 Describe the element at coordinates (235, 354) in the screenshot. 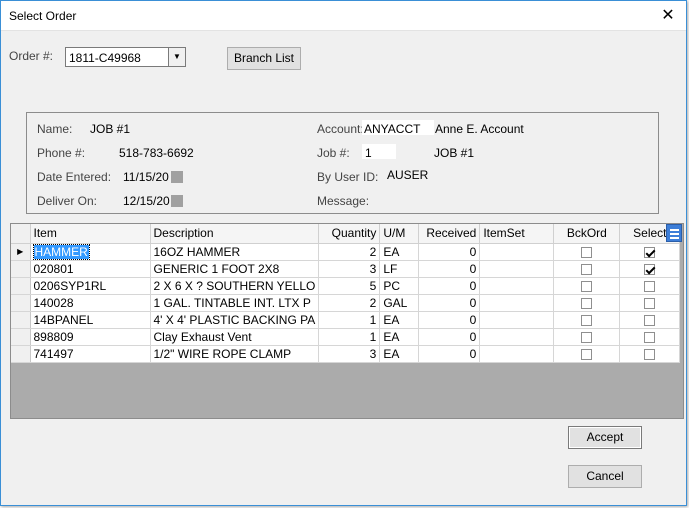

I see `cell-description: 1/2" WIRE ROPE CLAMP` at that location.